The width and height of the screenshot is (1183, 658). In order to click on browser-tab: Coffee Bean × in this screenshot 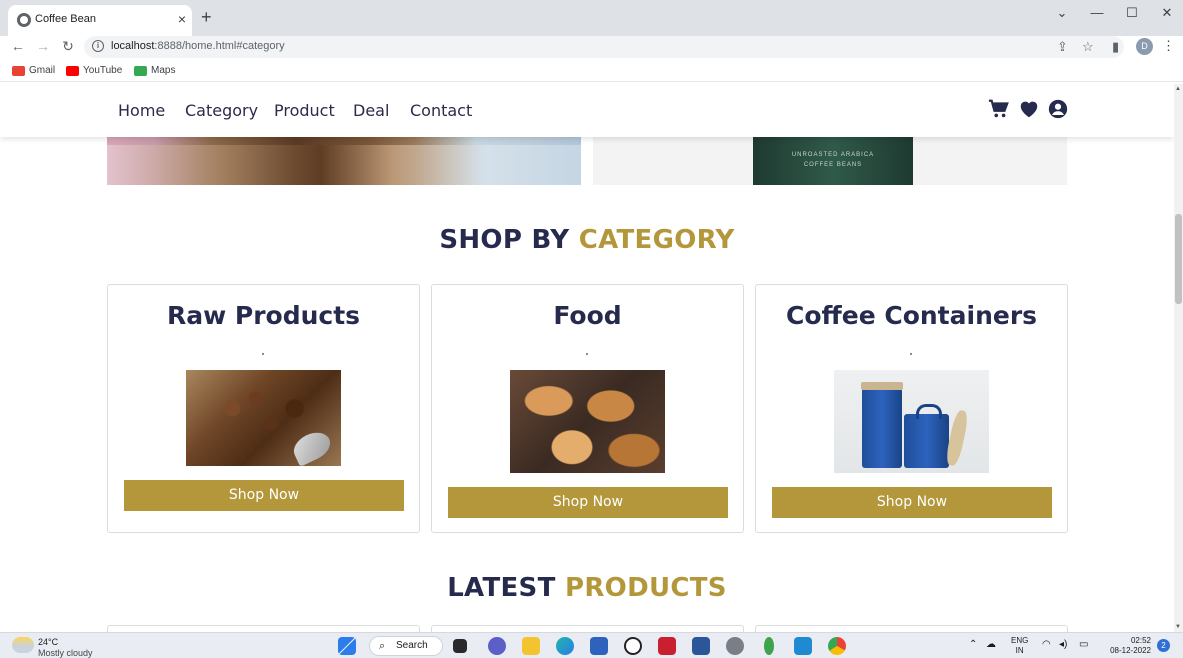, I will do `click(100, 20)`.